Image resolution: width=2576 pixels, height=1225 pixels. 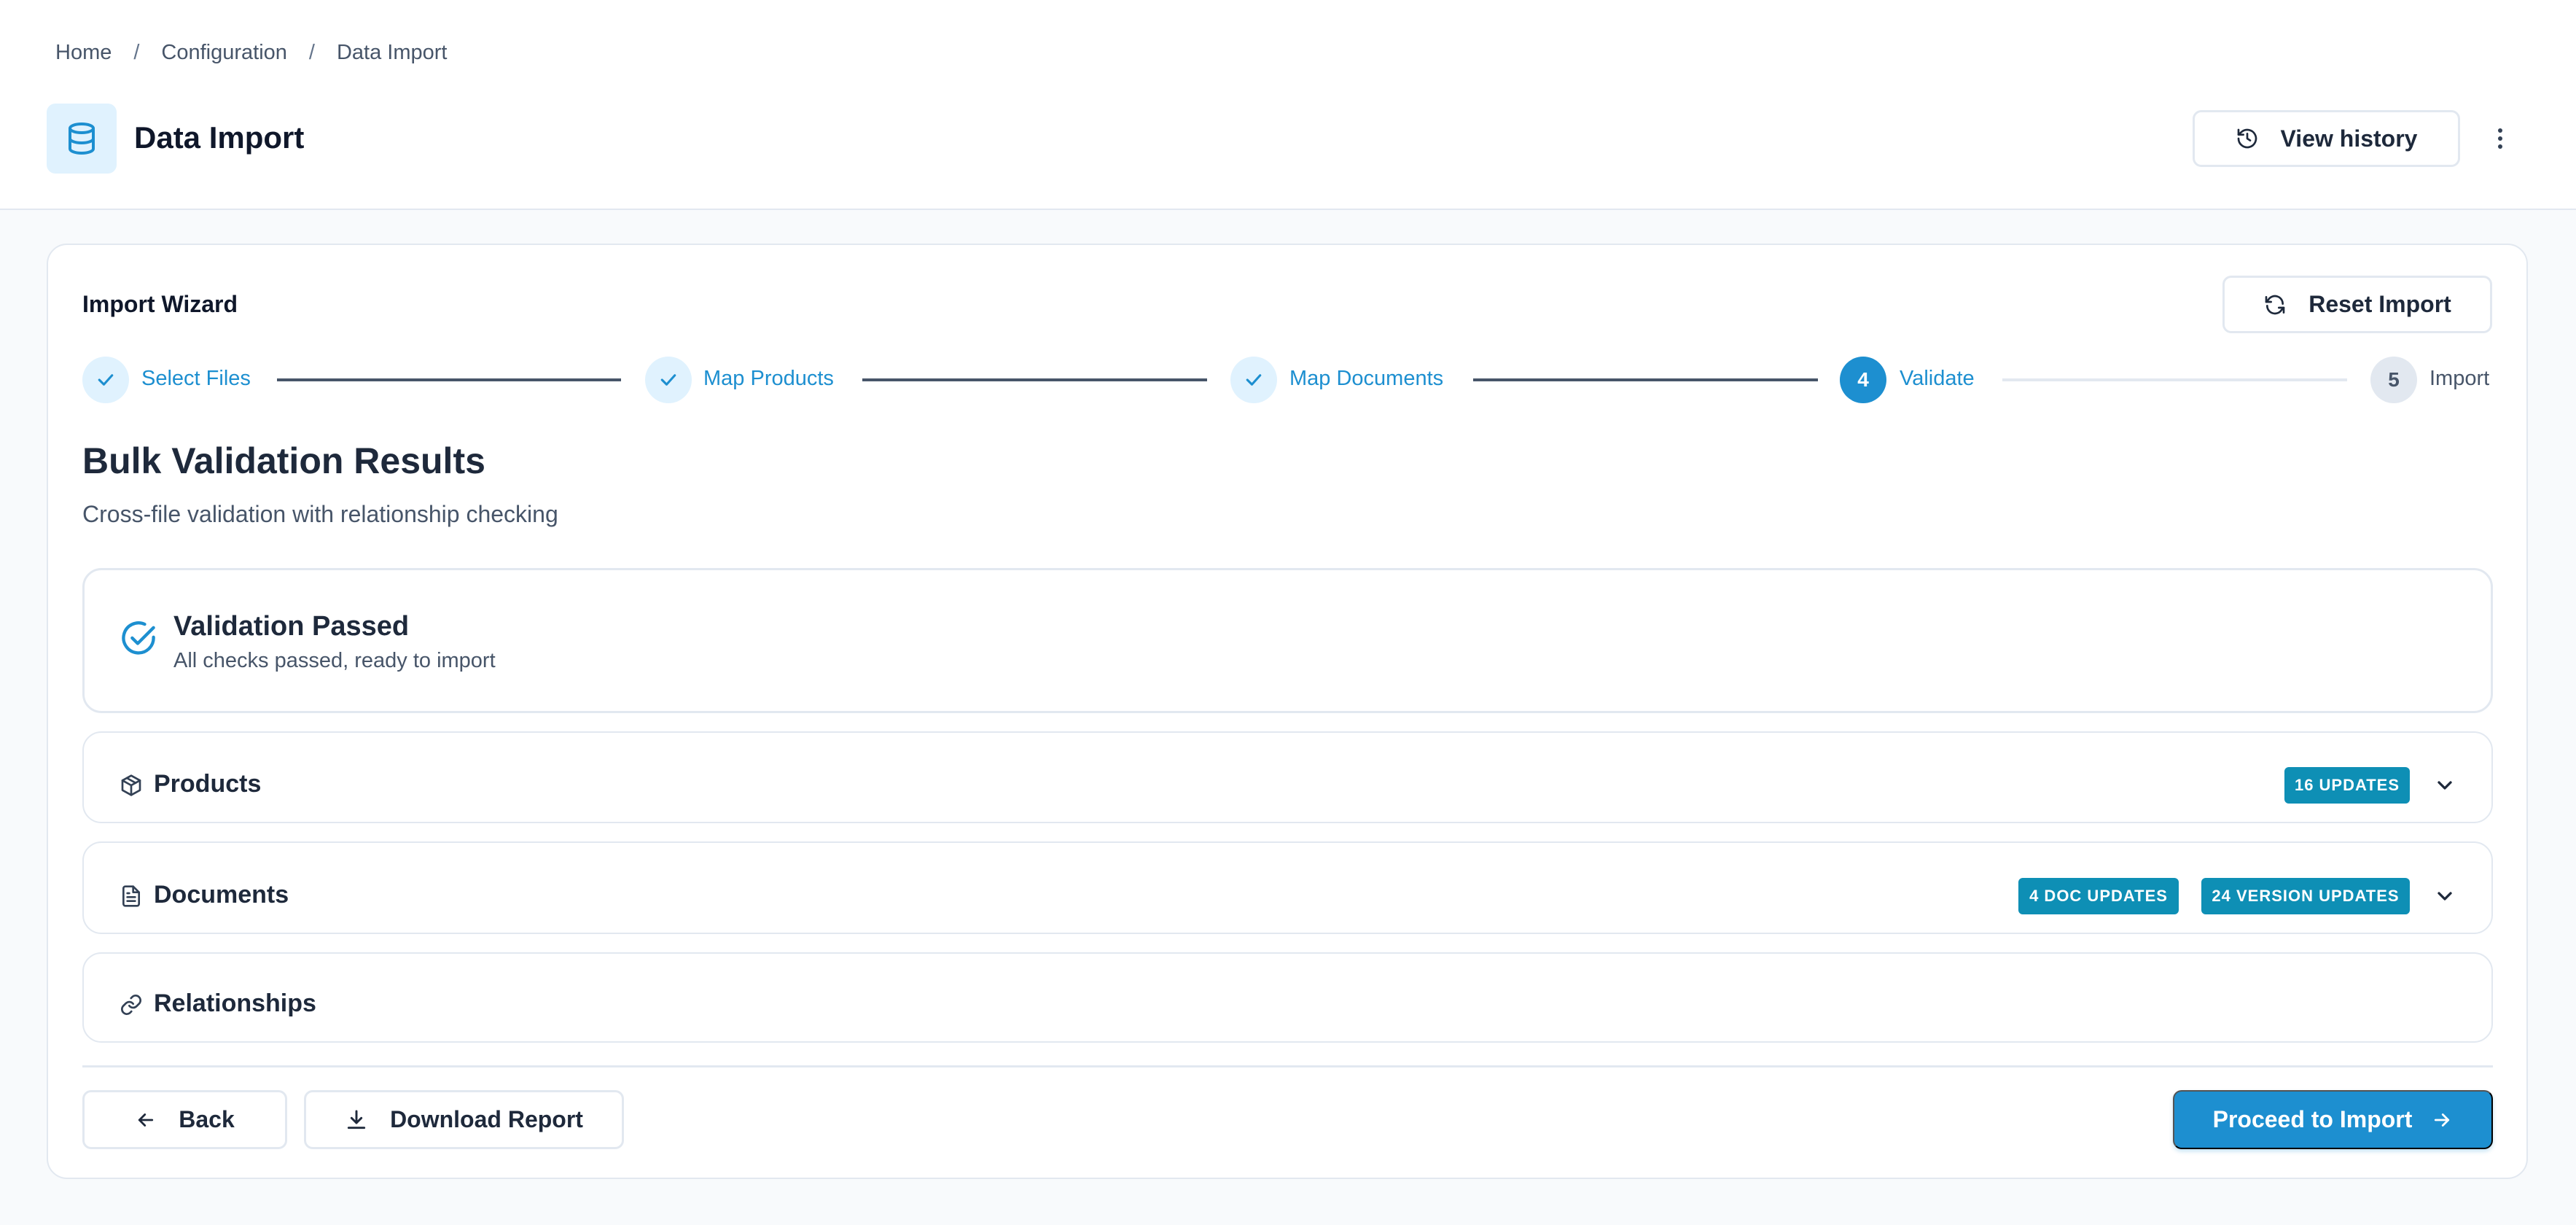 What do you see at coordinates (2442, 1120) in the screenshot?
I see `arrow-right-icon` at bounding box center [2442, 1120].